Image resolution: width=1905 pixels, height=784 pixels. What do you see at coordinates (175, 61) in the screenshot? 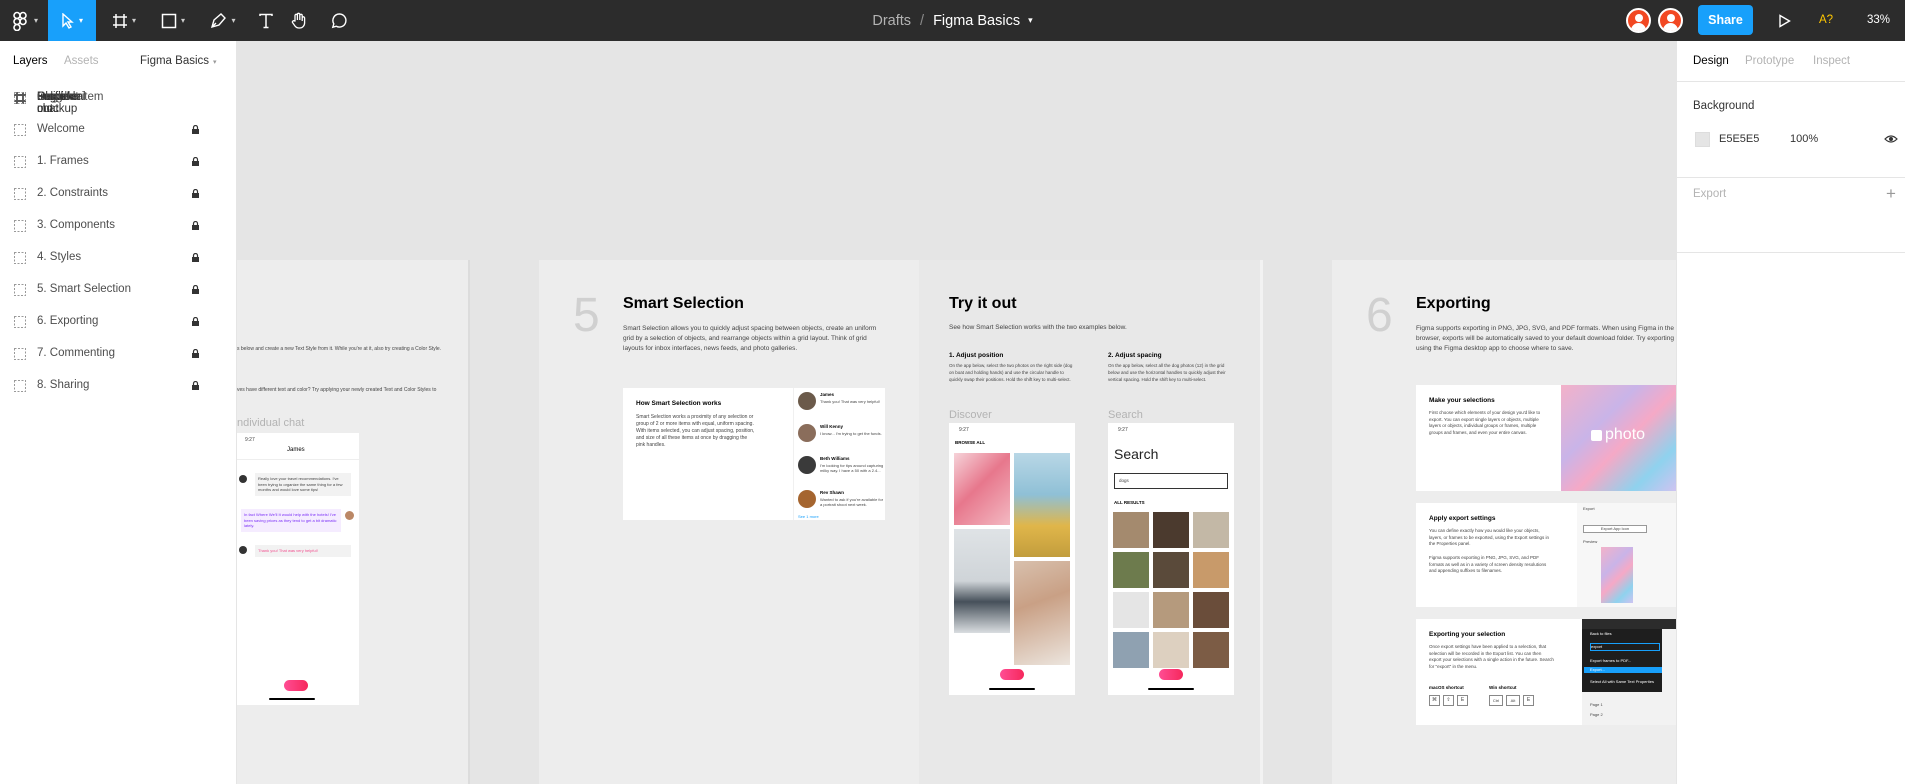
I see `page-name: Figma Basics` at bounding box center [175, 61].